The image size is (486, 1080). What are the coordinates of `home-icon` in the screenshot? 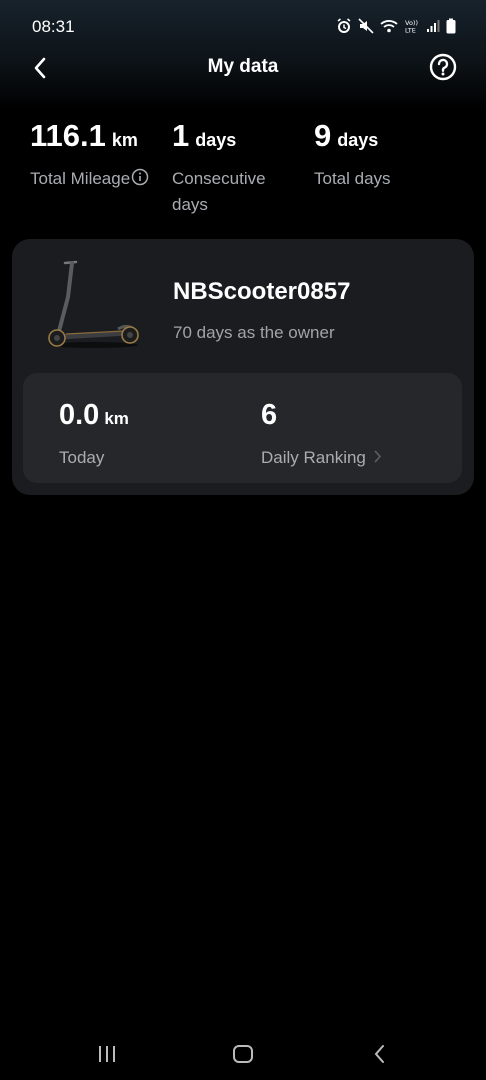 It's located at (243, 1054).